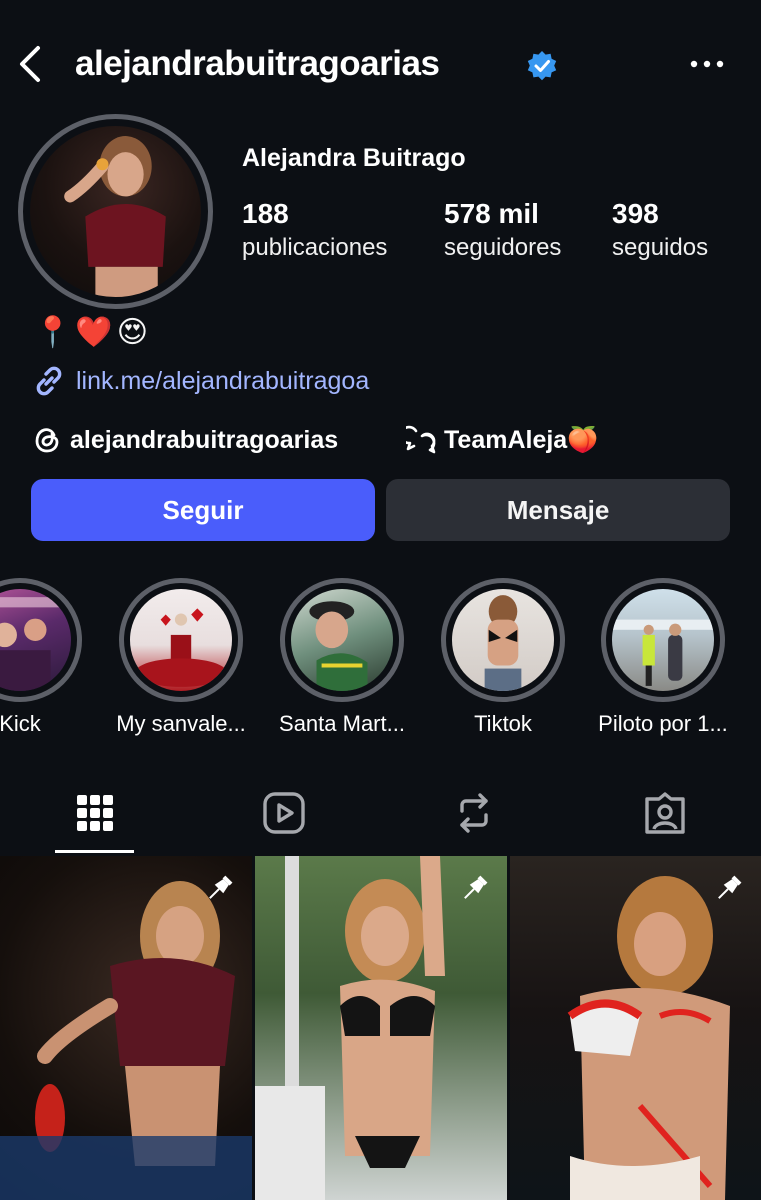  I want to click on stat-followers: 578 mil seguidores, so click(502, 230).